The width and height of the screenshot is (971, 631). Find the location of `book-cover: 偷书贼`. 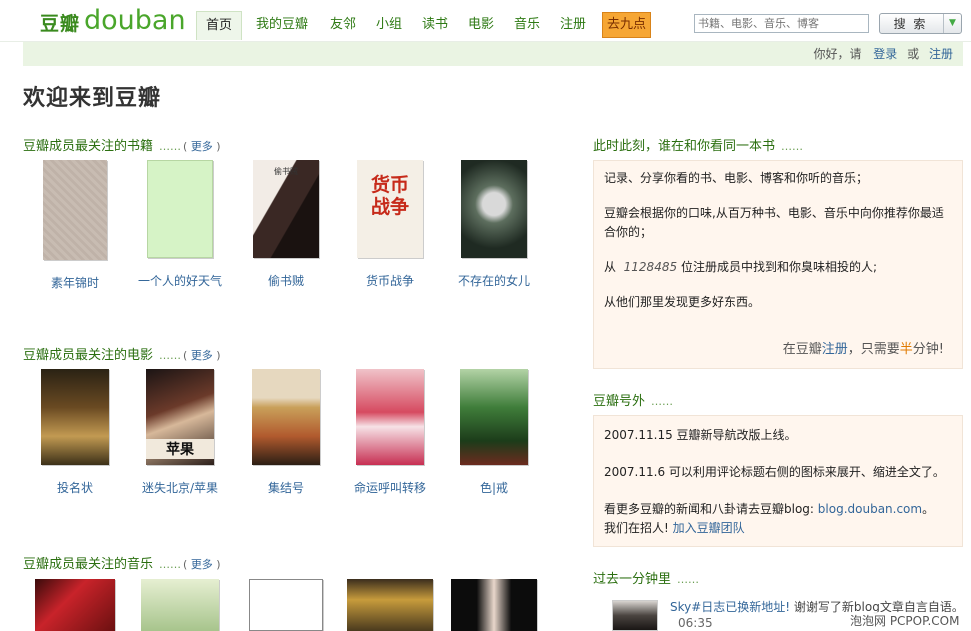

book-cover: 偷书贼 is located at coordinates (286, 209).